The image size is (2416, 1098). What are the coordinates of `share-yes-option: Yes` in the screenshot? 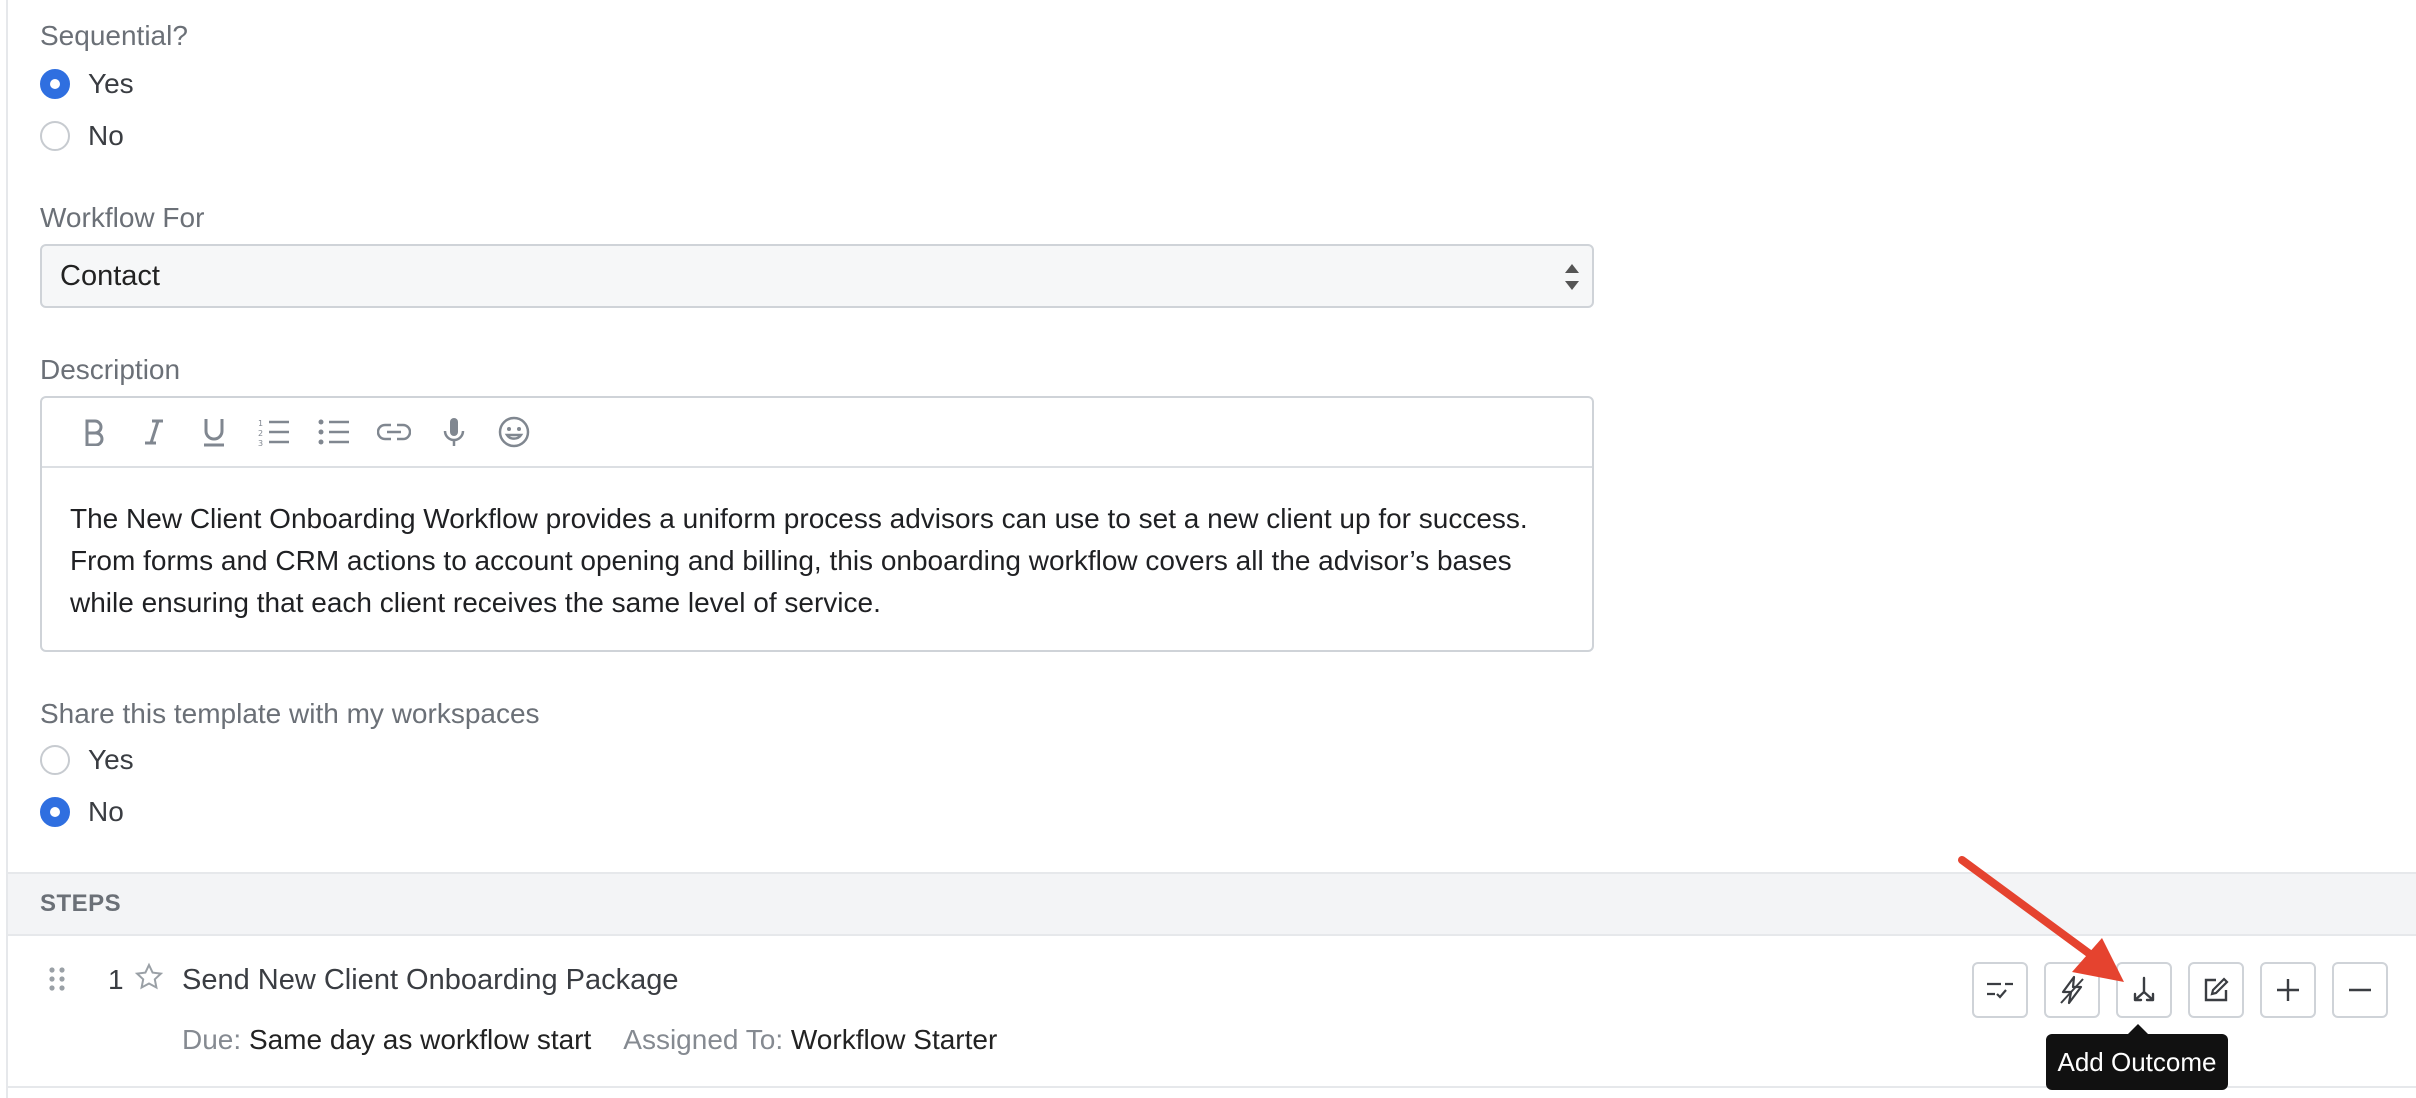 It's located at (87, 760).